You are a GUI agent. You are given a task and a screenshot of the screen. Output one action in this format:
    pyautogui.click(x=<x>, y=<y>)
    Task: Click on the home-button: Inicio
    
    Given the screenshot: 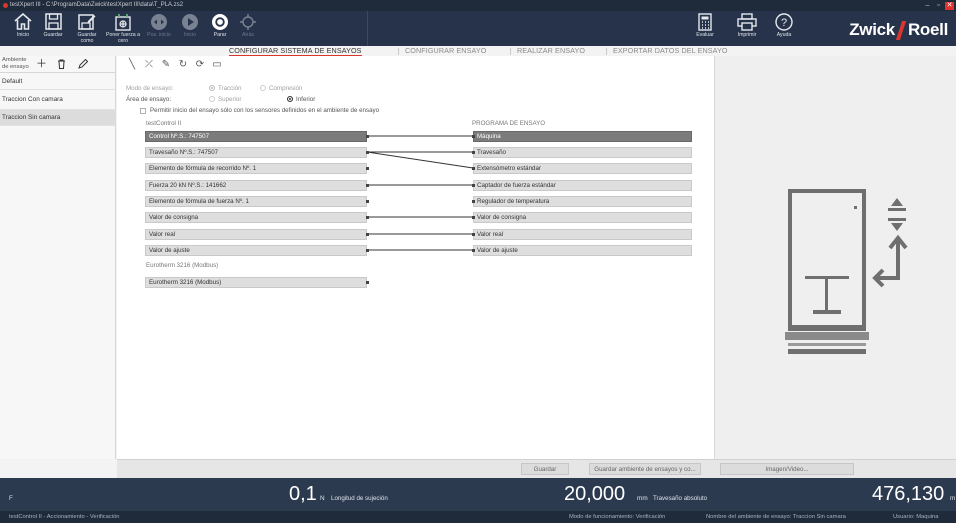 What is the action you would take?
    pyautogui.click(x=23, y=28)
    